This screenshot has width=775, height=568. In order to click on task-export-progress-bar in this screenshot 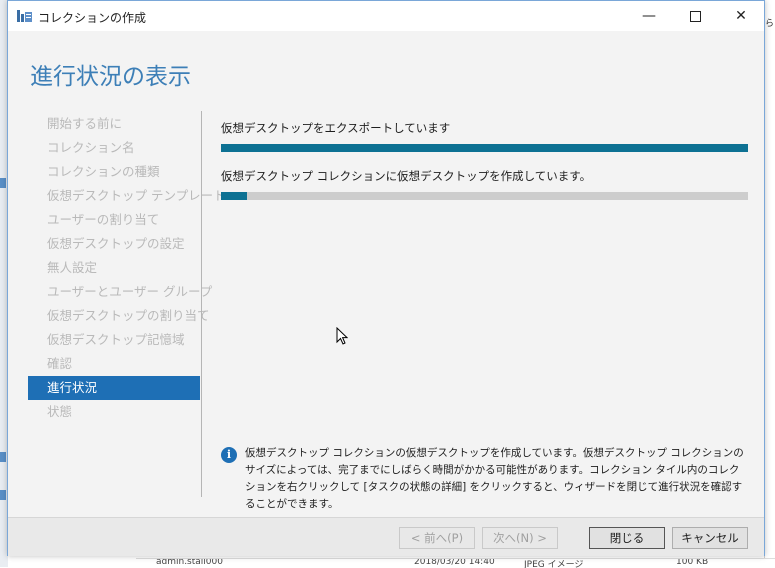, I will do `click(484, 148)`.